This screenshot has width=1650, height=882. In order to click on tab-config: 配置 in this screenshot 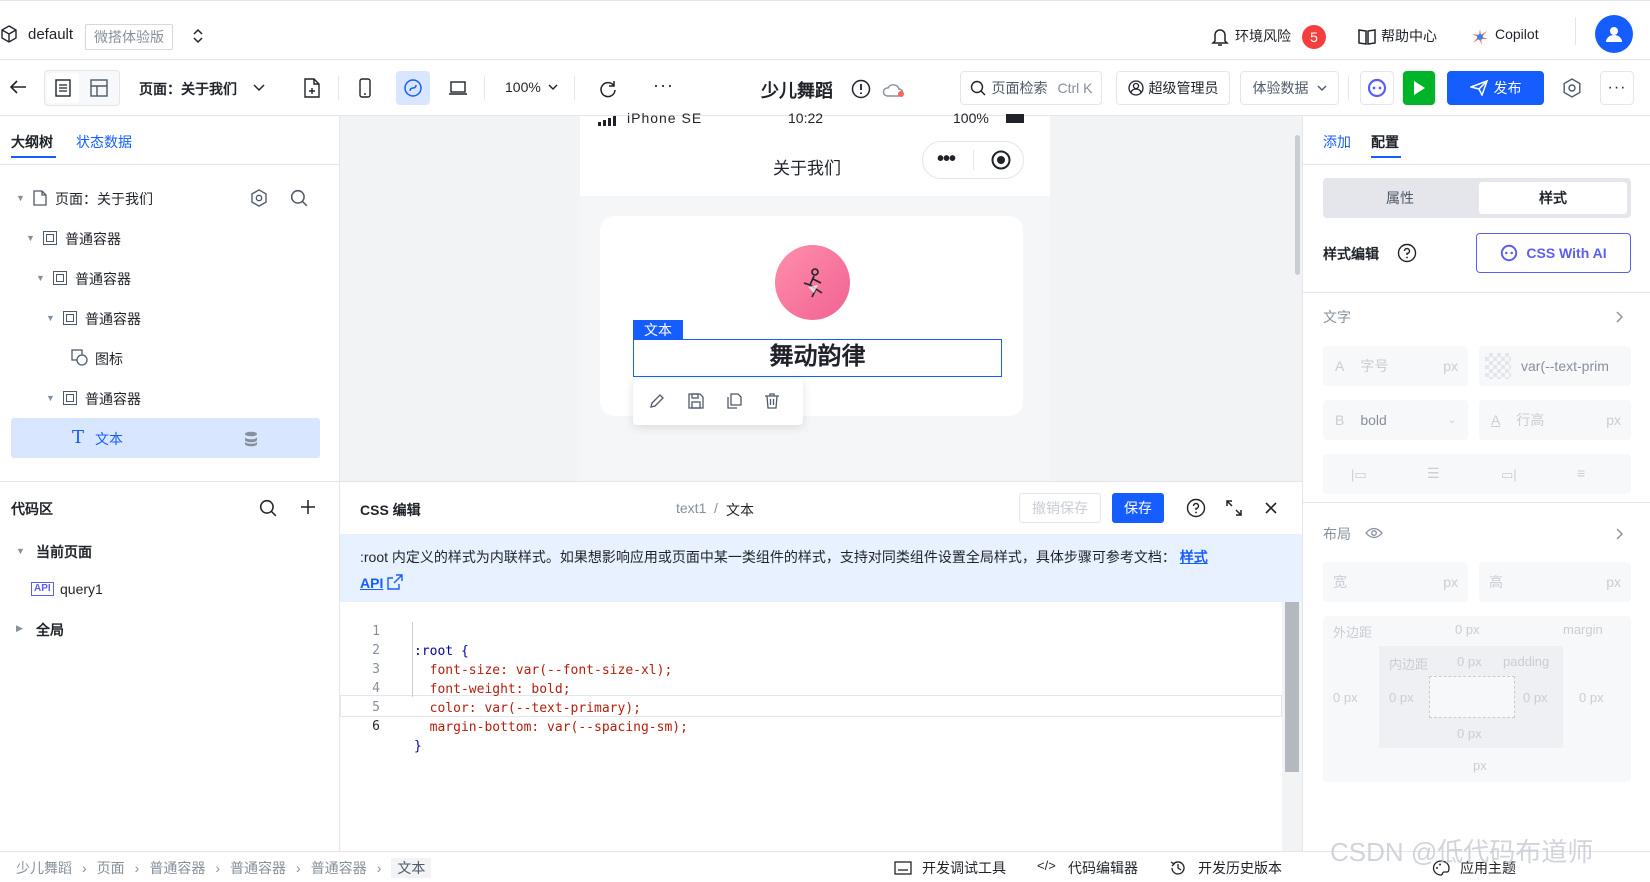, I will do `click(1385, 142)`.